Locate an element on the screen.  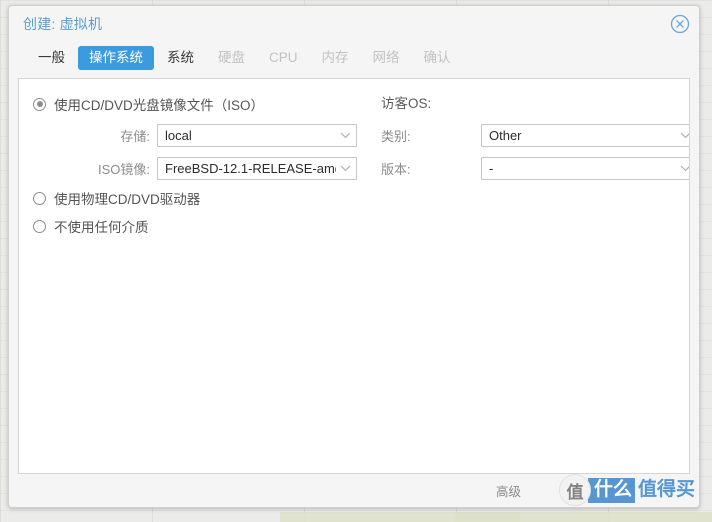
guest-os-version-select: - is located at coordinates (585, 168).